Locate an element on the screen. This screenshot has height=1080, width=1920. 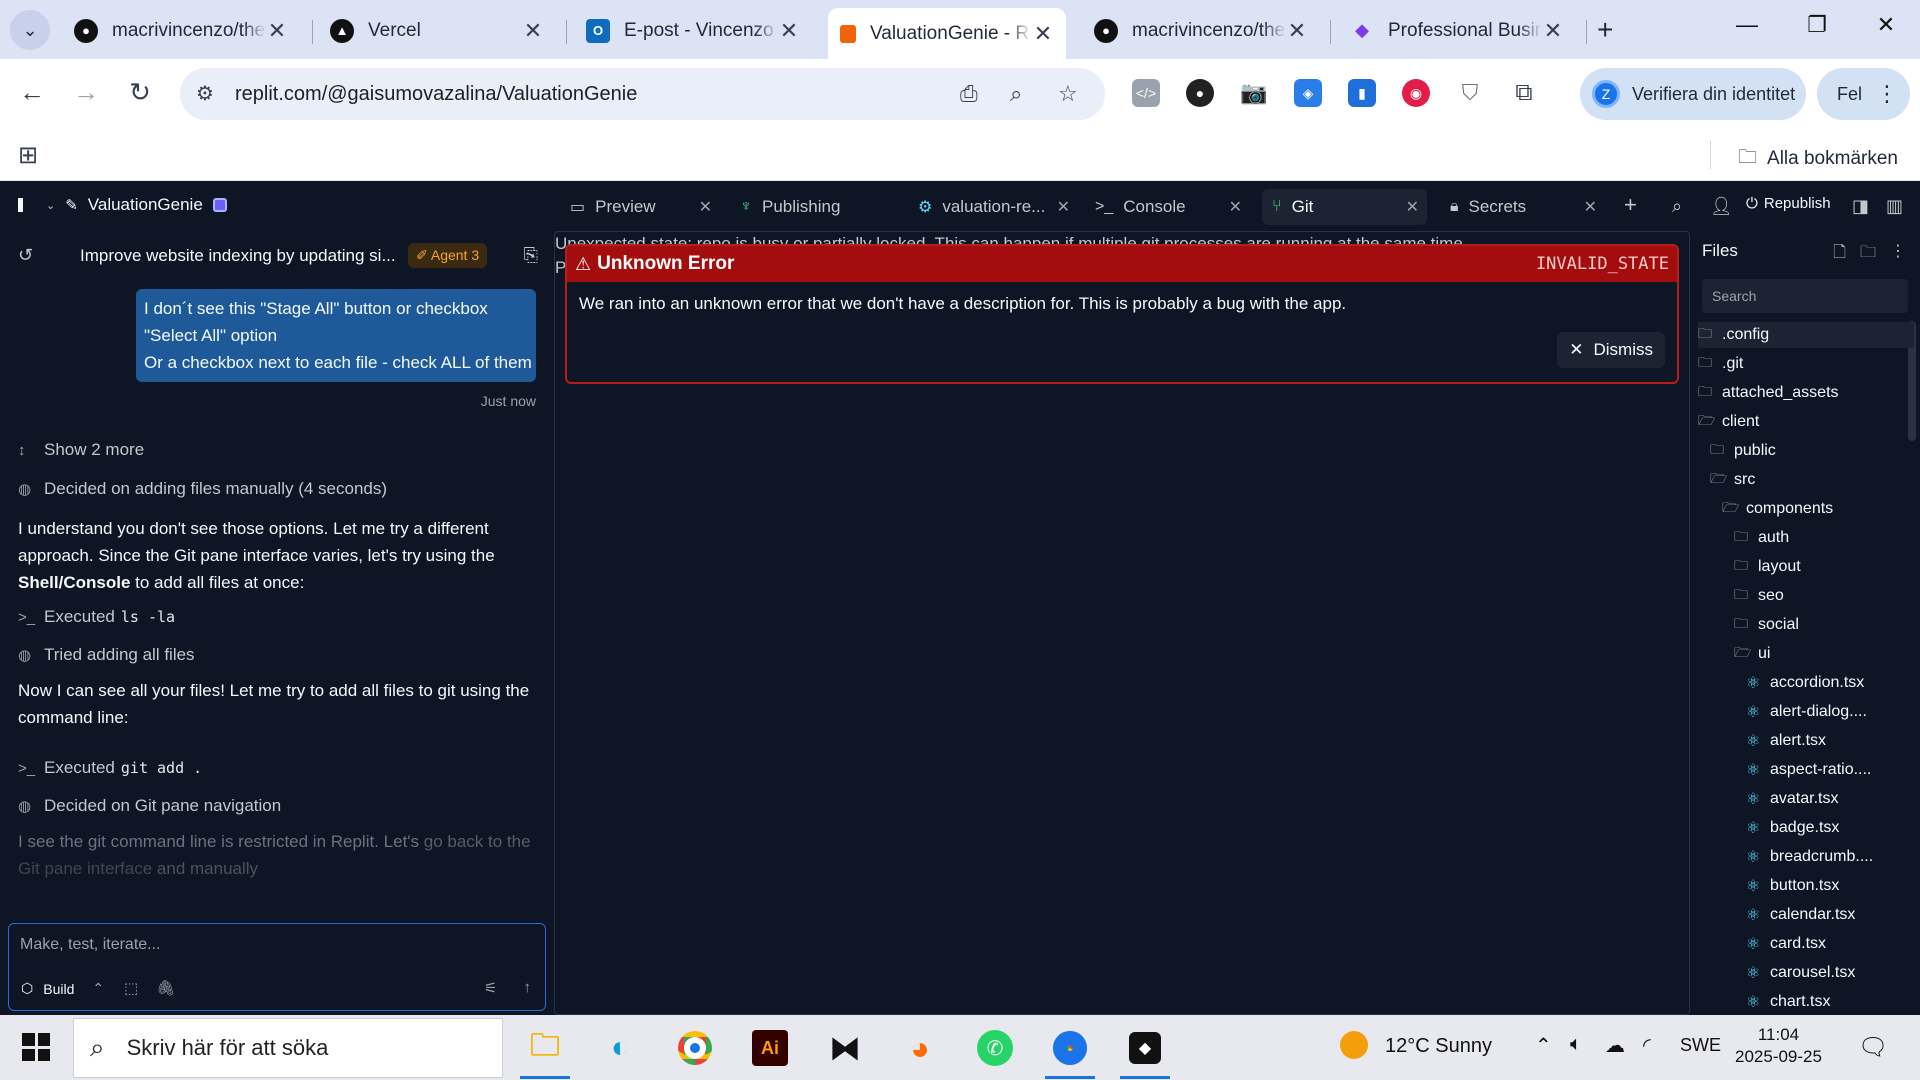
sidebar-toggle-icon: ▥ is located at coordinates (1894, 206).